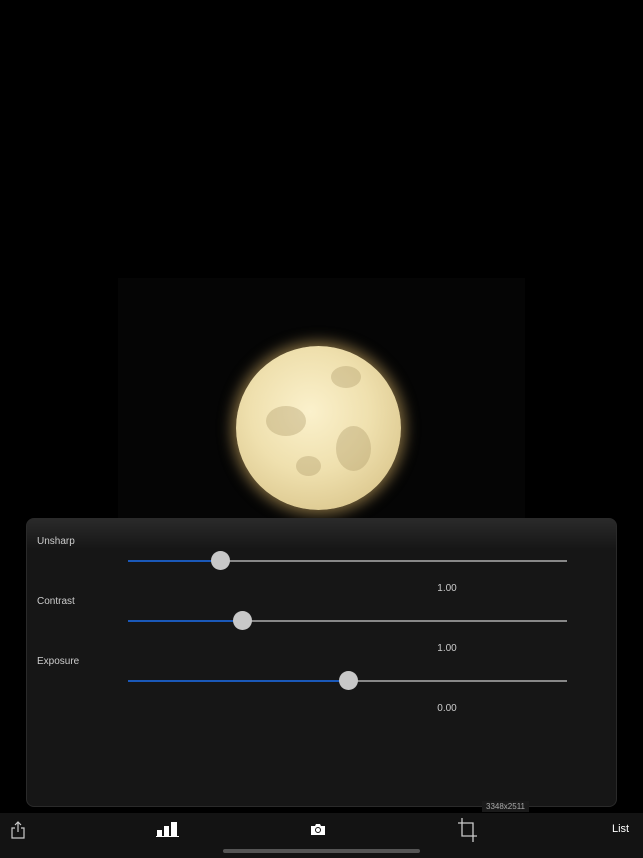  I want to click on unsharp-label: Unsharp, so click(56, 541).